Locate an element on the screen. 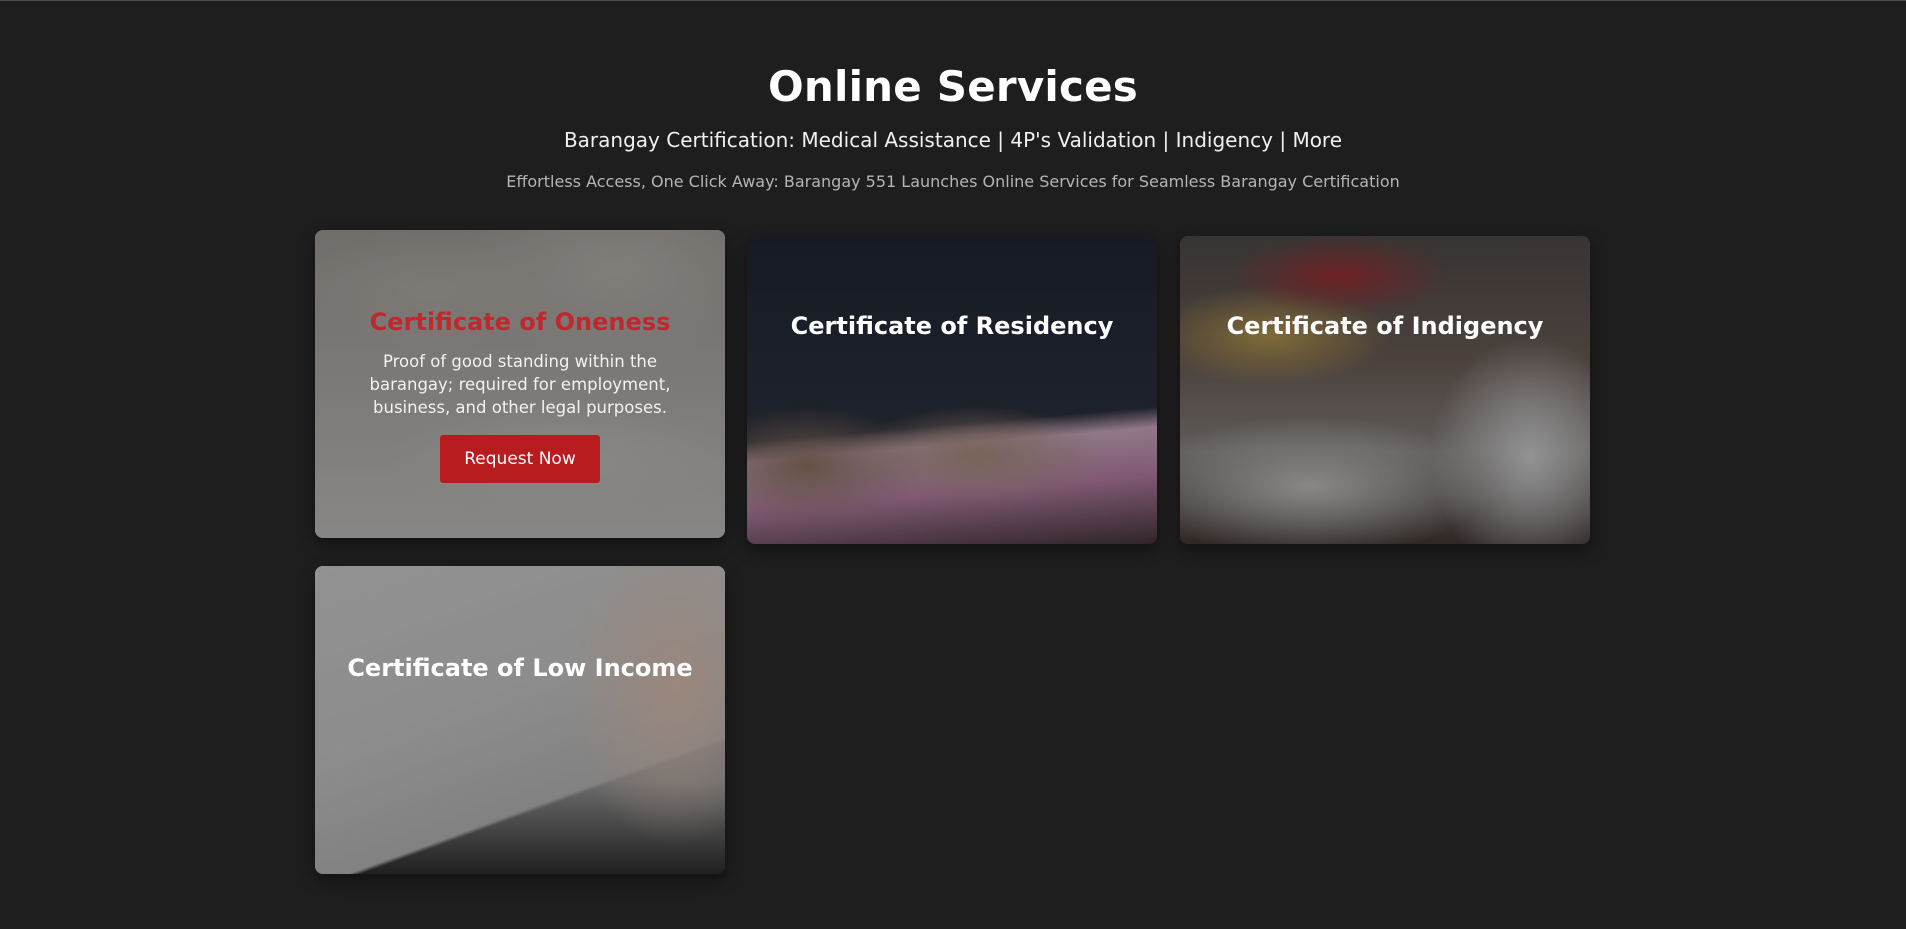  top-divider is located at coordinates (953, 0).